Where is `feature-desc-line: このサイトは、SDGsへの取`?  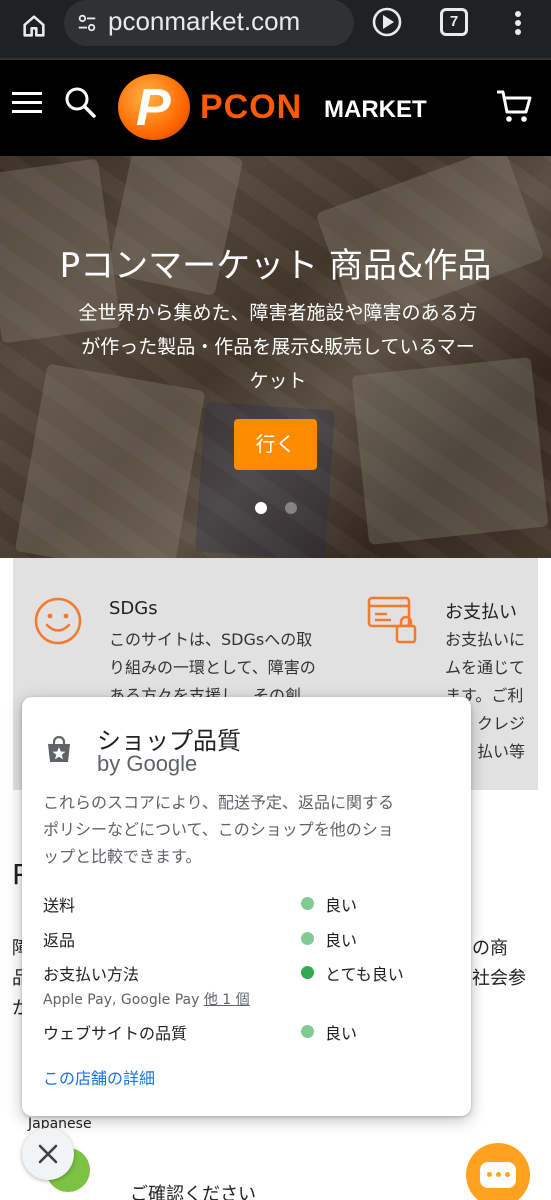
feature-desc-line: このサイトは、SDGsへの取 is located at coordinates (211, 639).